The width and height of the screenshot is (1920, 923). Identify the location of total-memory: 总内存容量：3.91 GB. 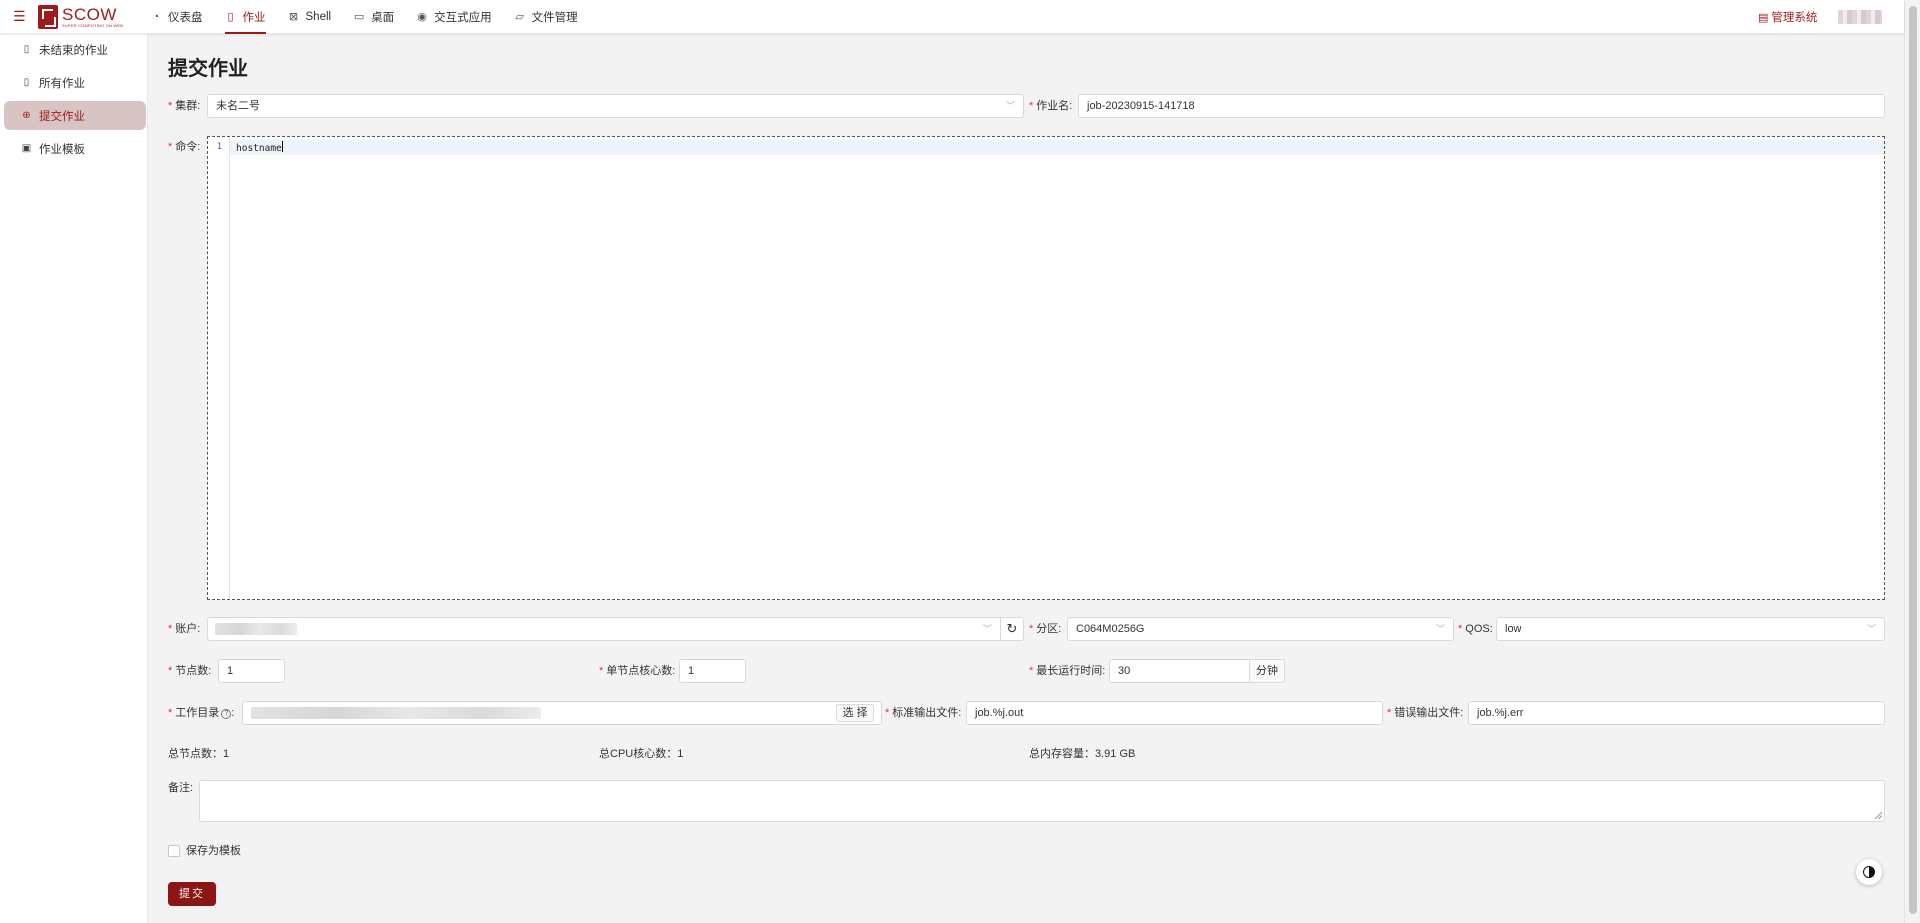
(1082, 754).